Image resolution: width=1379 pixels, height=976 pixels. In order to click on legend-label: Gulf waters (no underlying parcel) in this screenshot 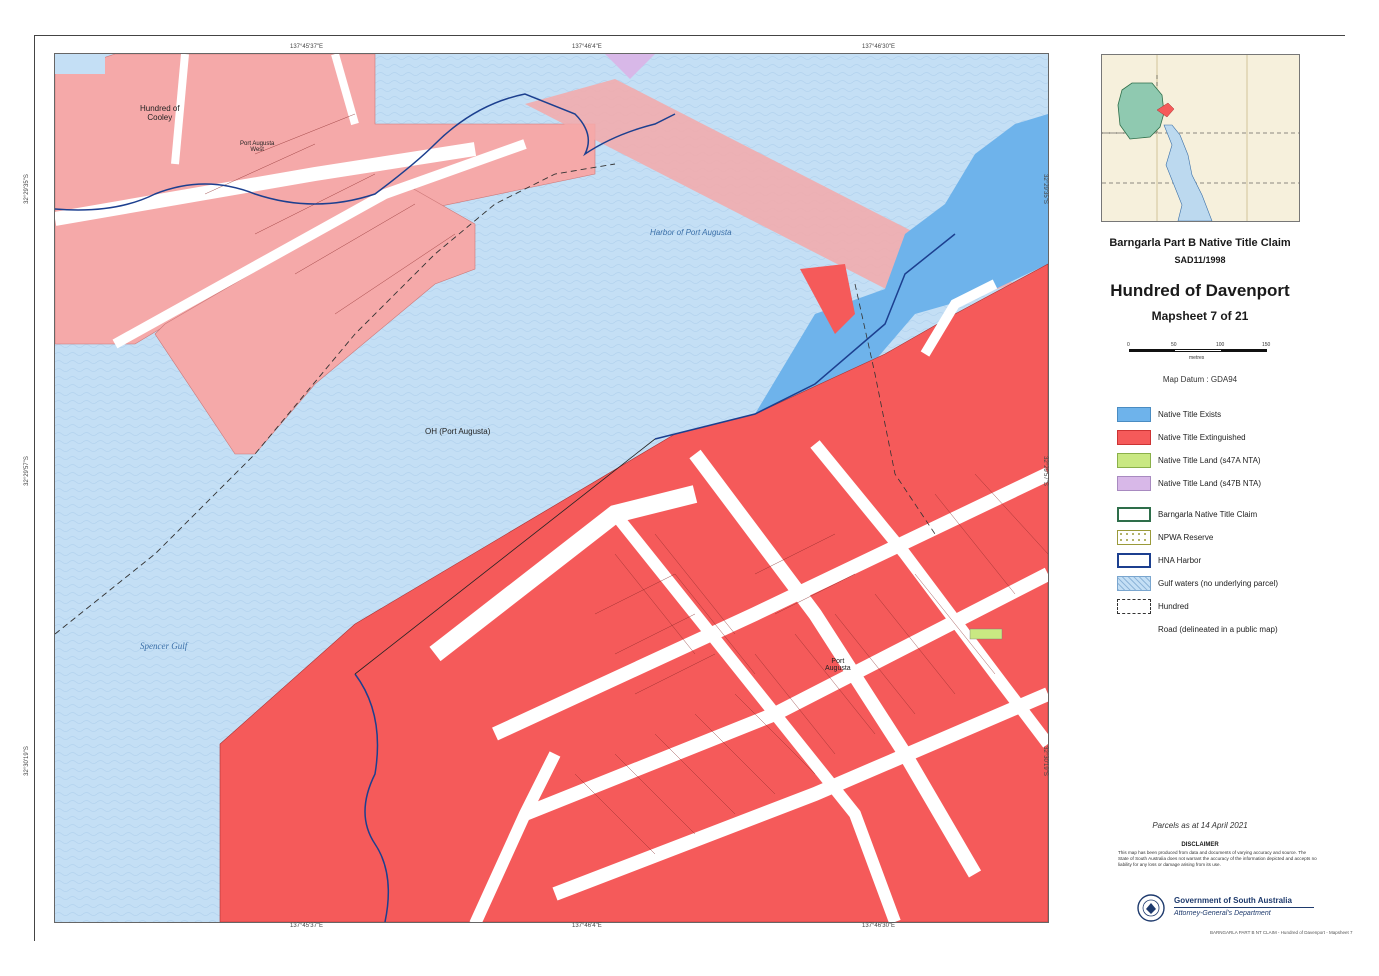, I will do `click(1218, 583)`.